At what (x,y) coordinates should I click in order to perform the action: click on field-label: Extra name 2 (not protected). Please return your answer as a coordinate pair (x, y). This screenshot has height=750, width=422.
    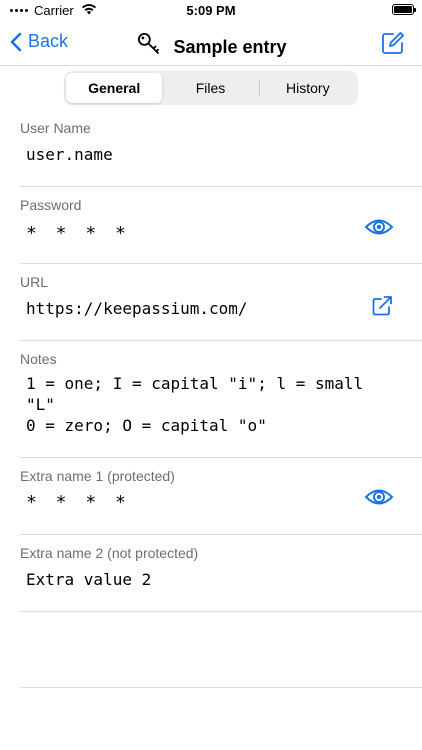
    Looking at the image, I should click on (109, 553).